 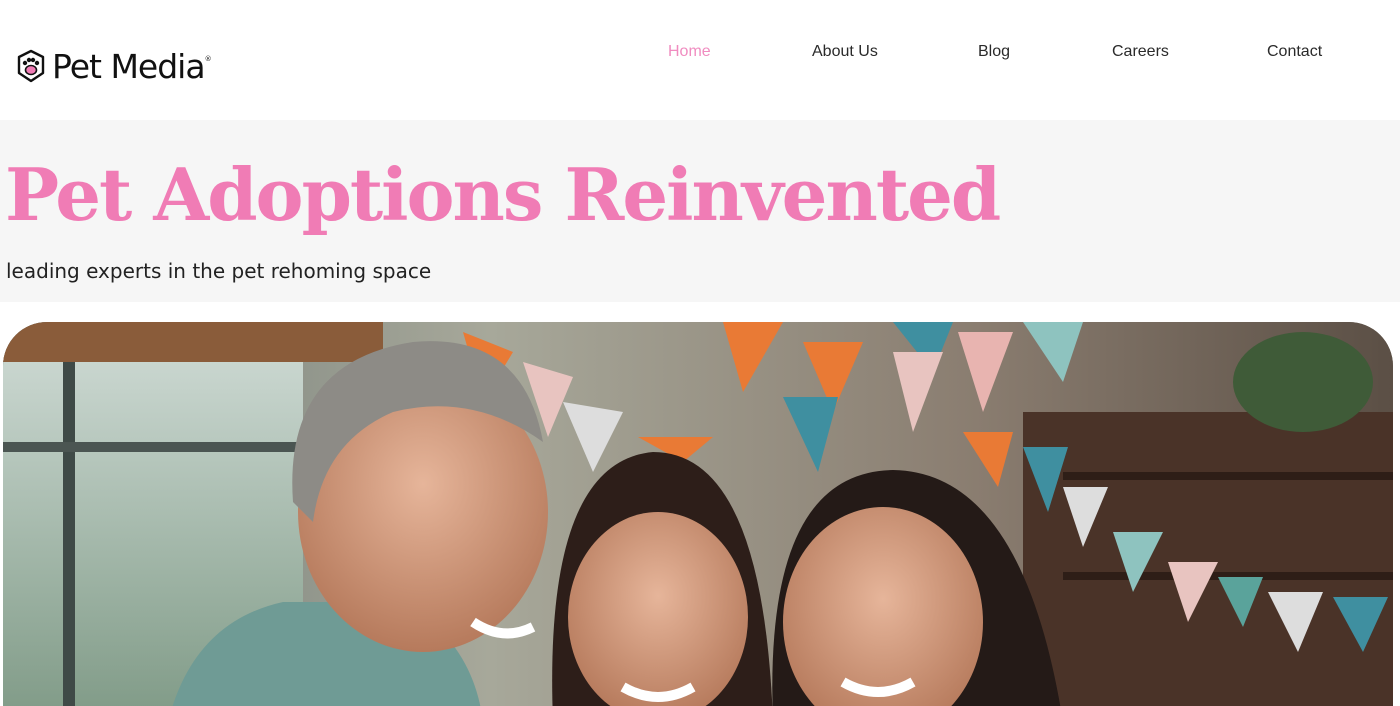 I want to click on nav-contact: Contact, so click(x=1294, y=52).